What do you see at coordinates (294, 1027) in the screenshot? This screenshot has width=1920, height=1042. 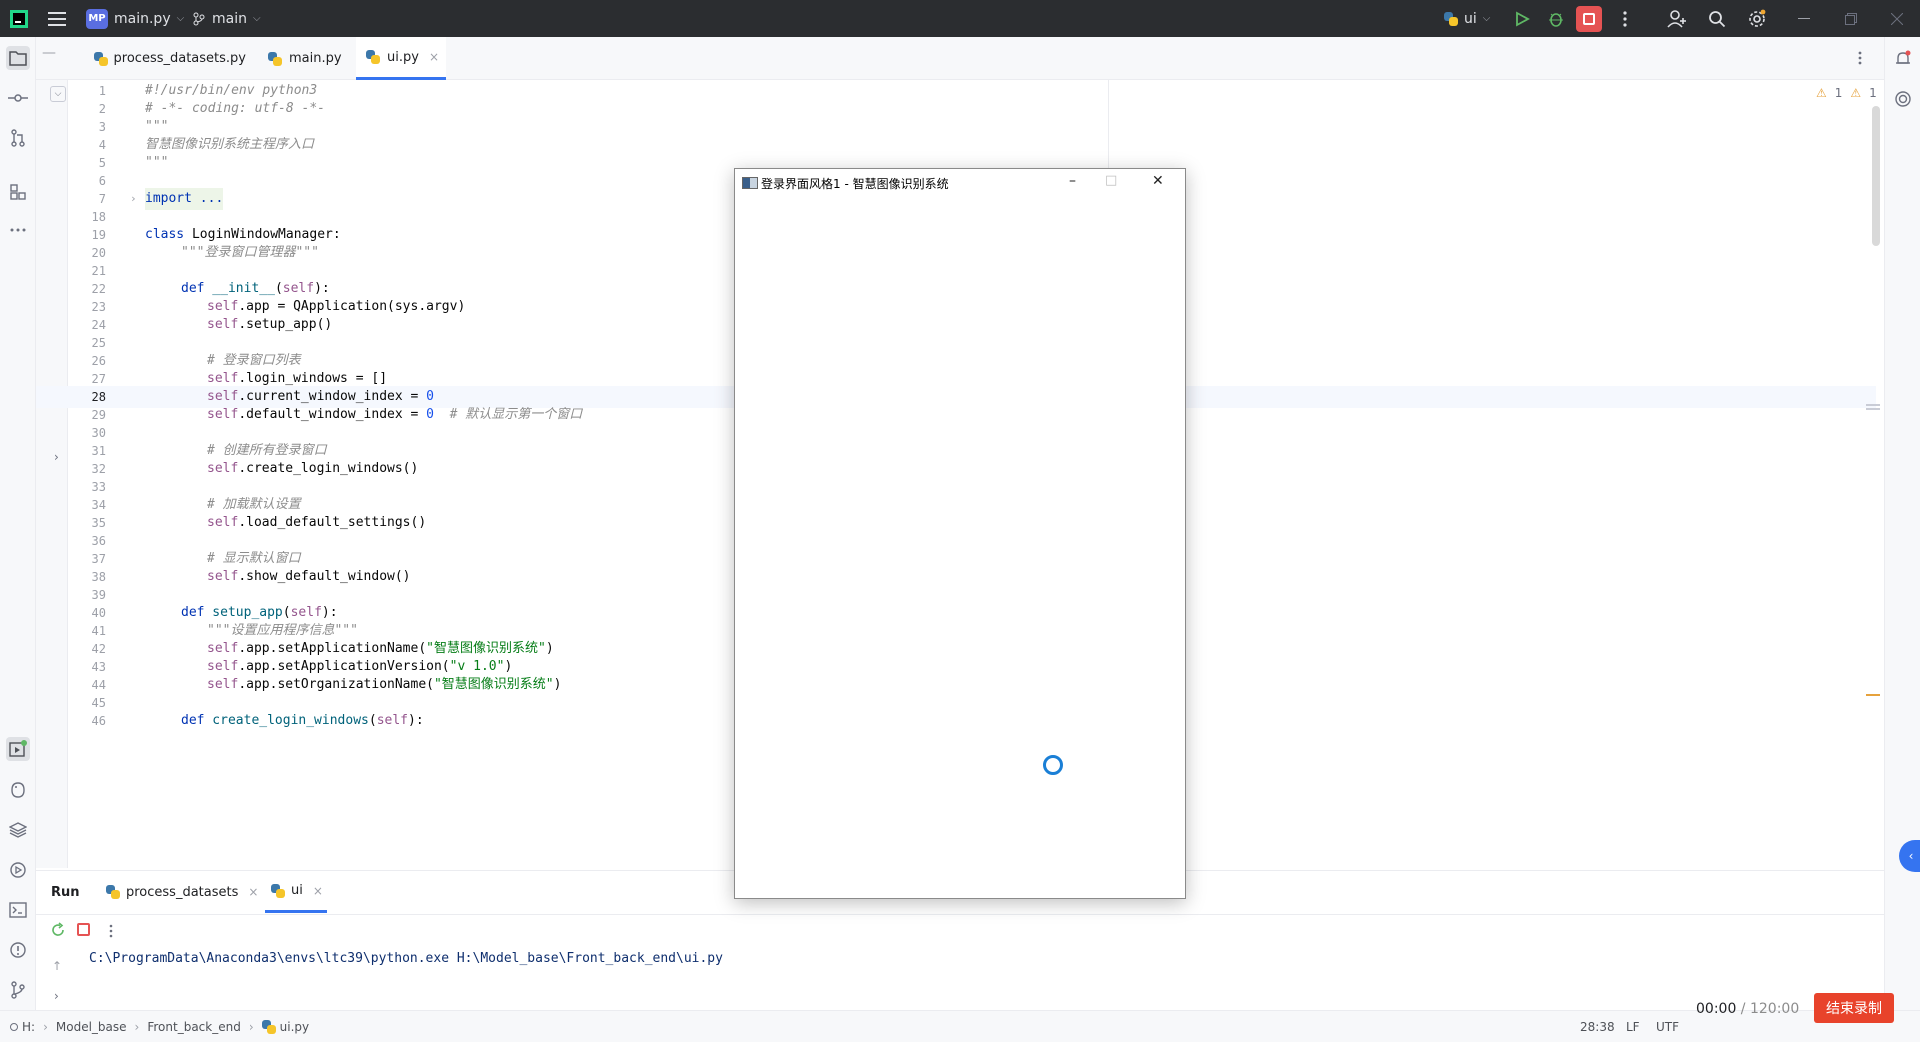 I see `breadcrumb-file: ui.py` at bounding box center [294, 1027].